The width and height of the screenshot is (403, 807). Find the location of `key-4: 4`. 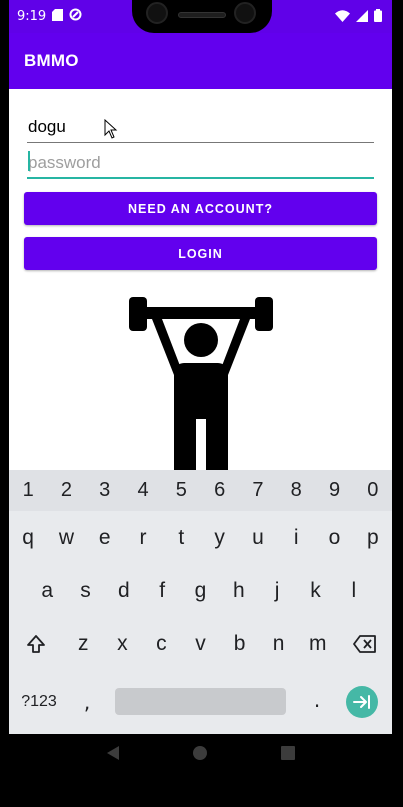

key-4: 4 is located at coordinates (143, 490).